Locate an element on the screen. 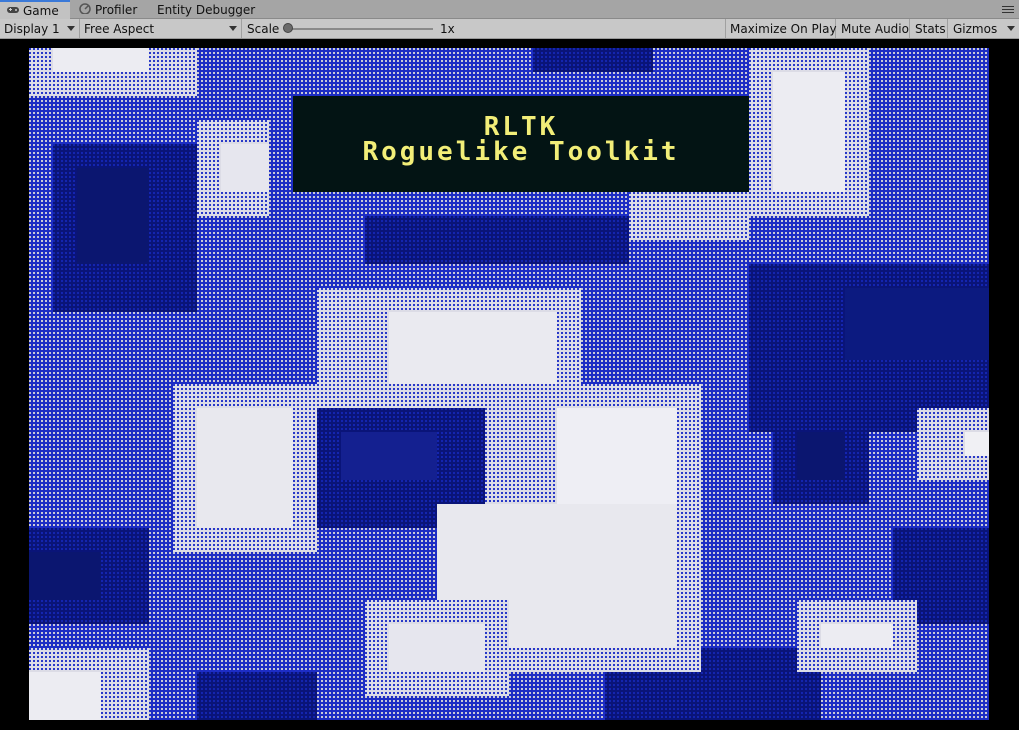  stats-label: Stats is located at coordinates (930, 28).